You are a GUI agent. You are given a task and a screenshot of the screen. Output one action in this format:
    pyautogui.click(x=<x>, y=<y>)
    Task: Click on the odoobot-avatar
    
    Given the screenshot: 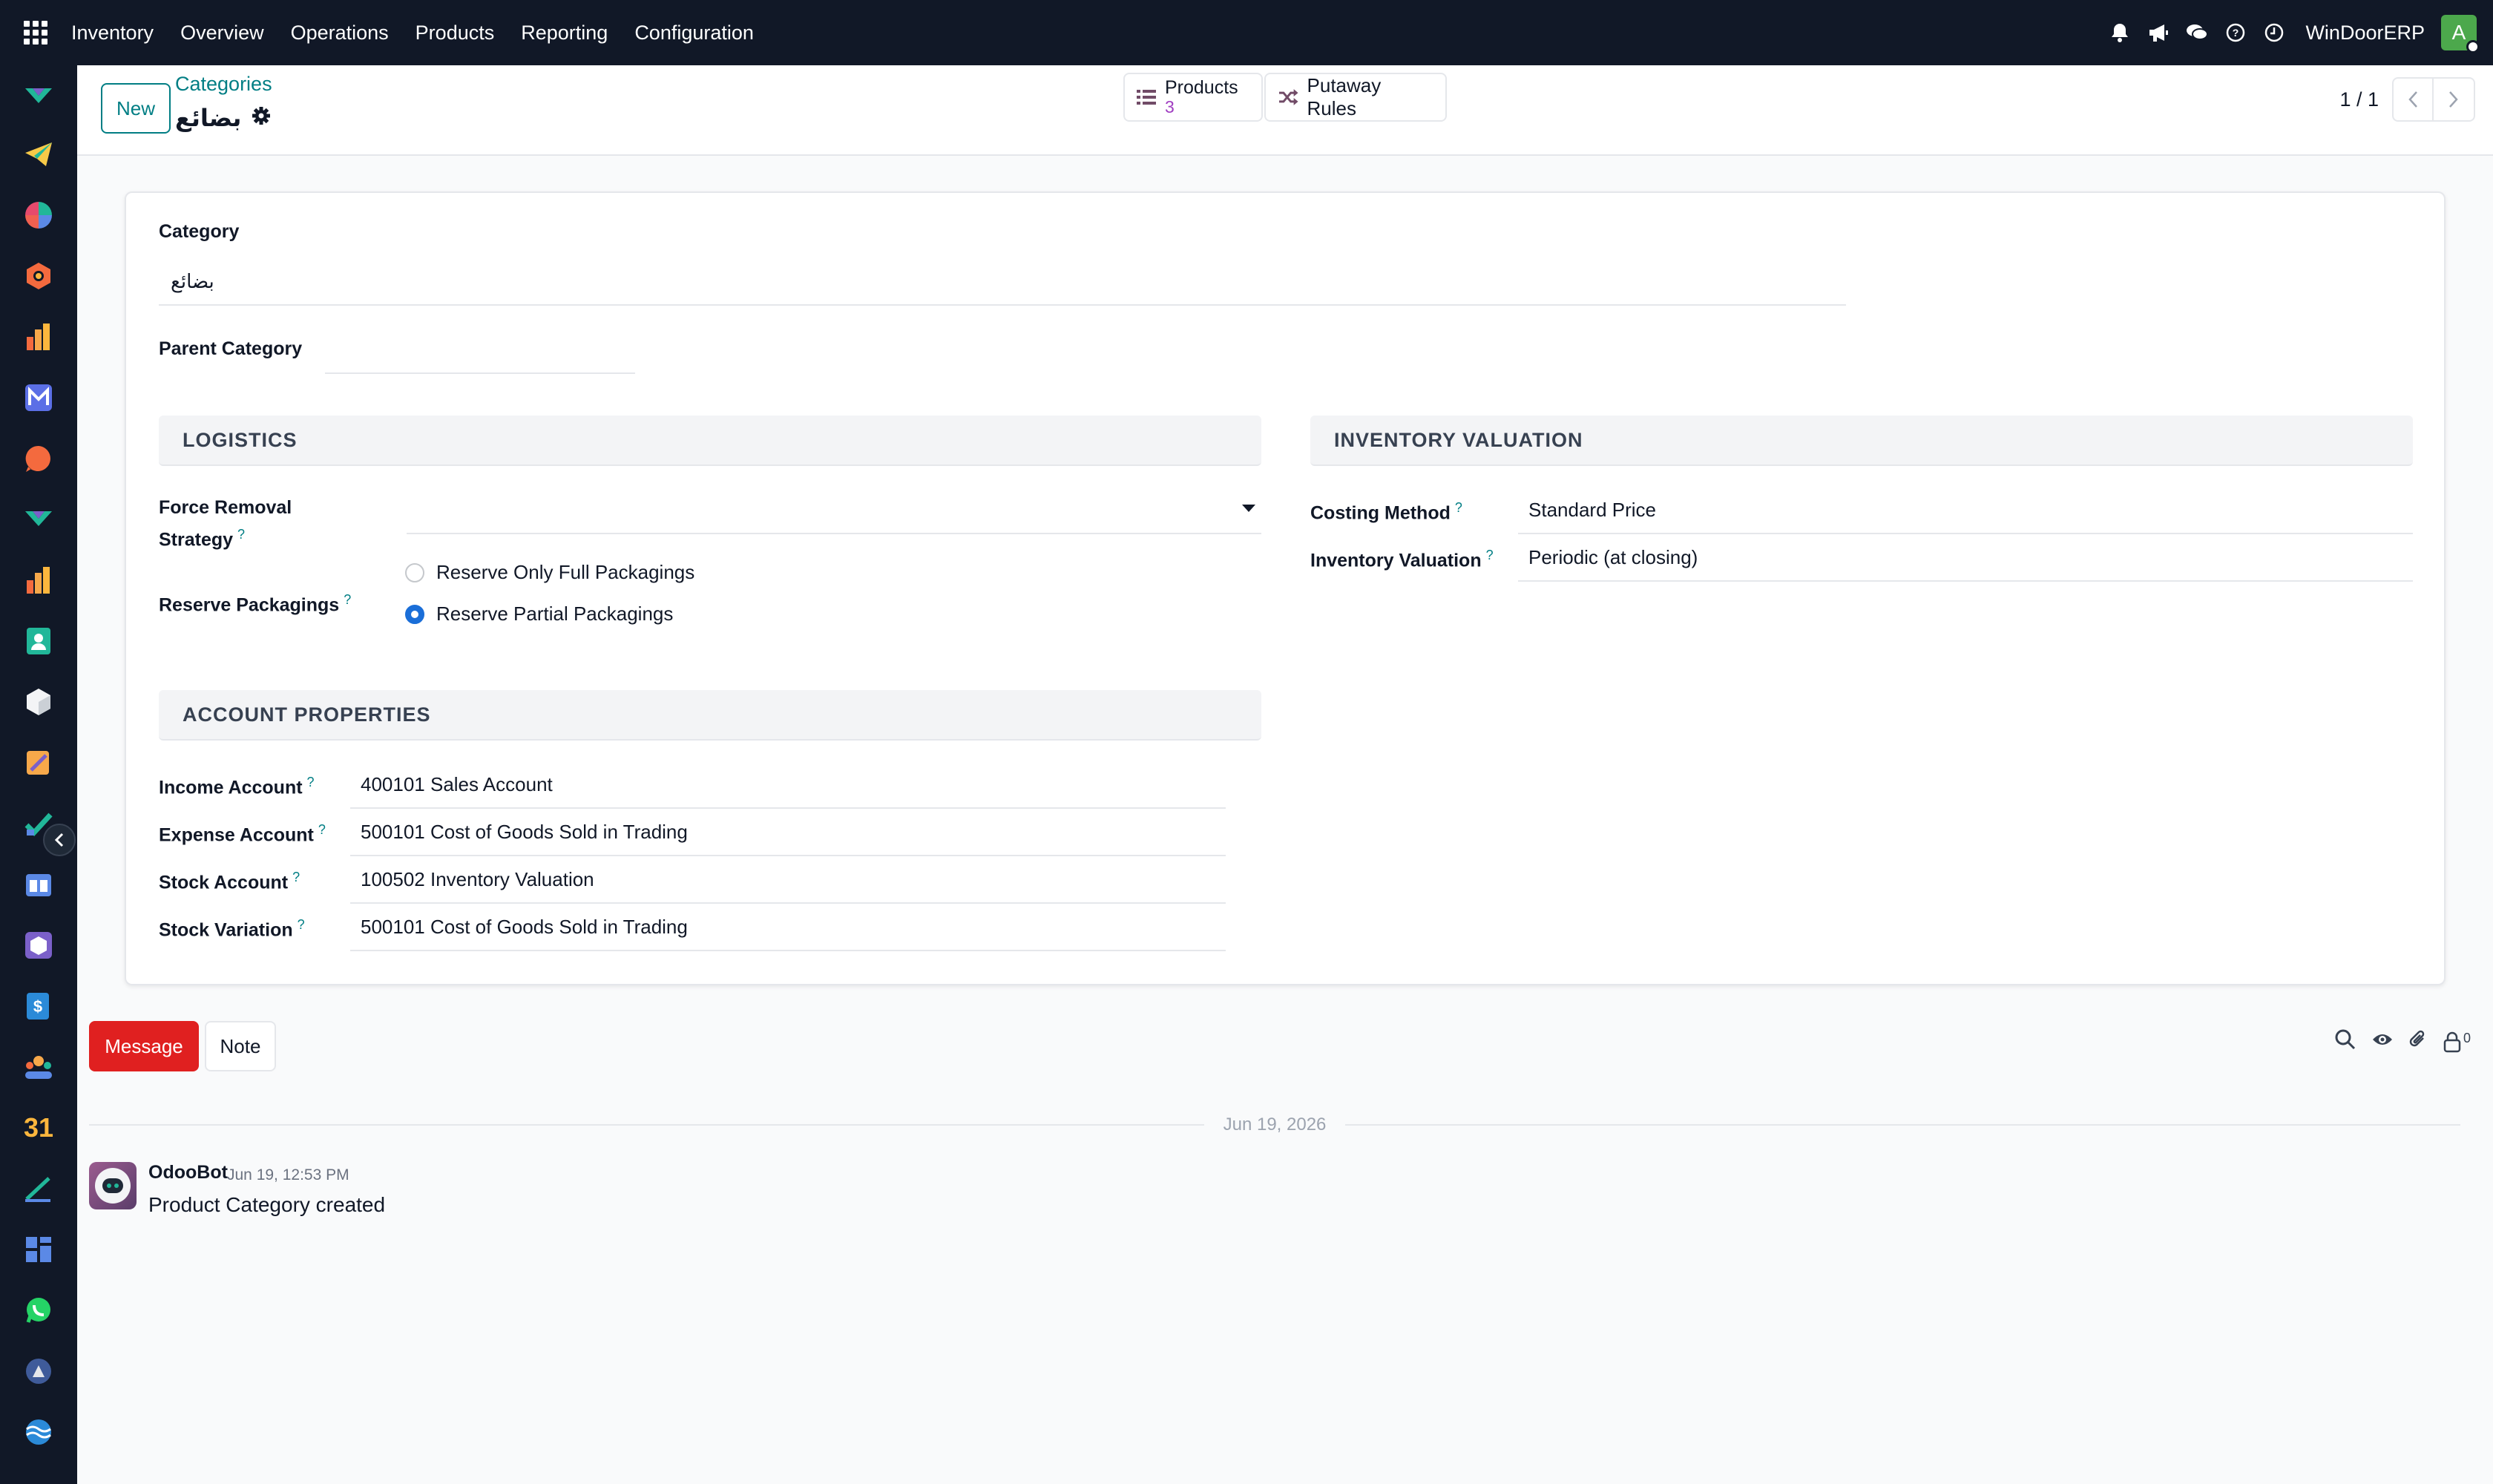 What is the action you would take?
    pyautogui.click(x=113, y=1185)
    